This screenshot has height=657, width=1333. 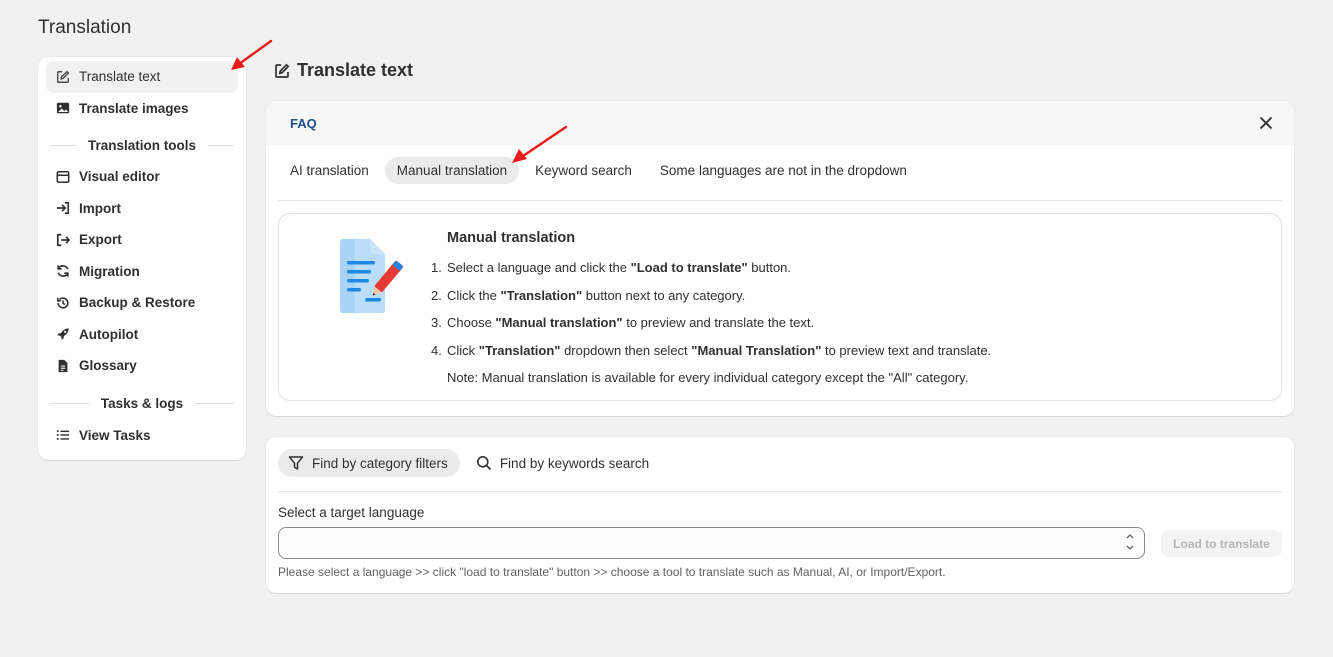 What do you see at coordinates (63, 271) in the screenshot?
I see `refresh-icon` at bounding box center [63, 271].